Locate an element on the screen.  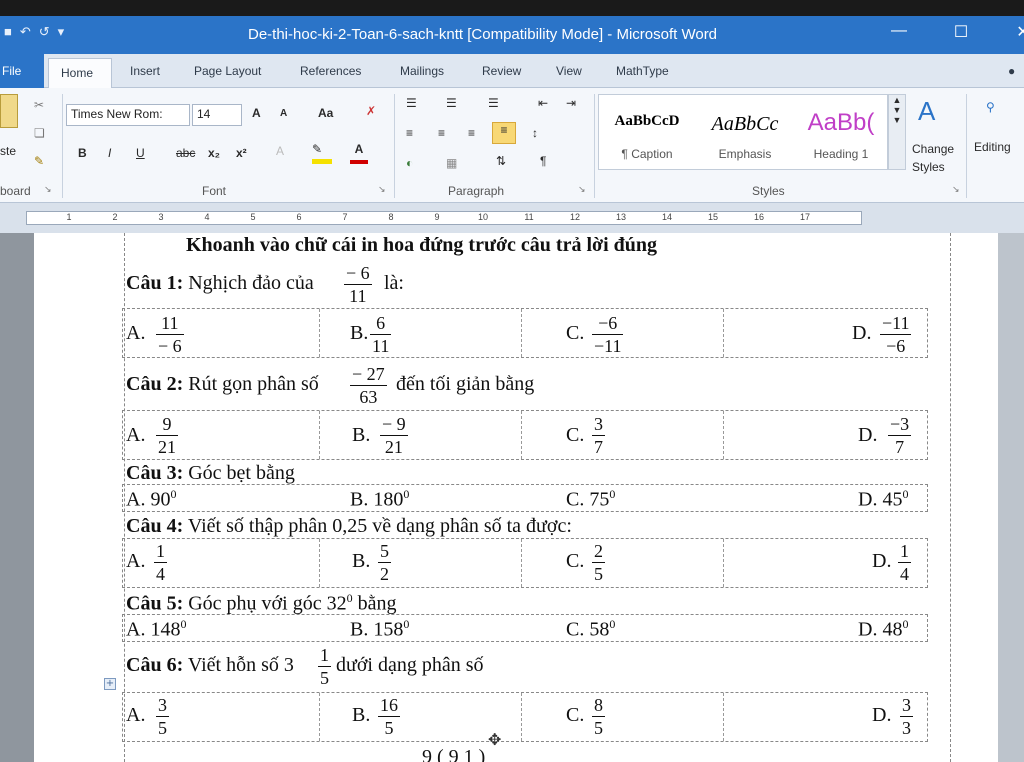
fraction-denominator: −11 is located at coordinates (608, 346).